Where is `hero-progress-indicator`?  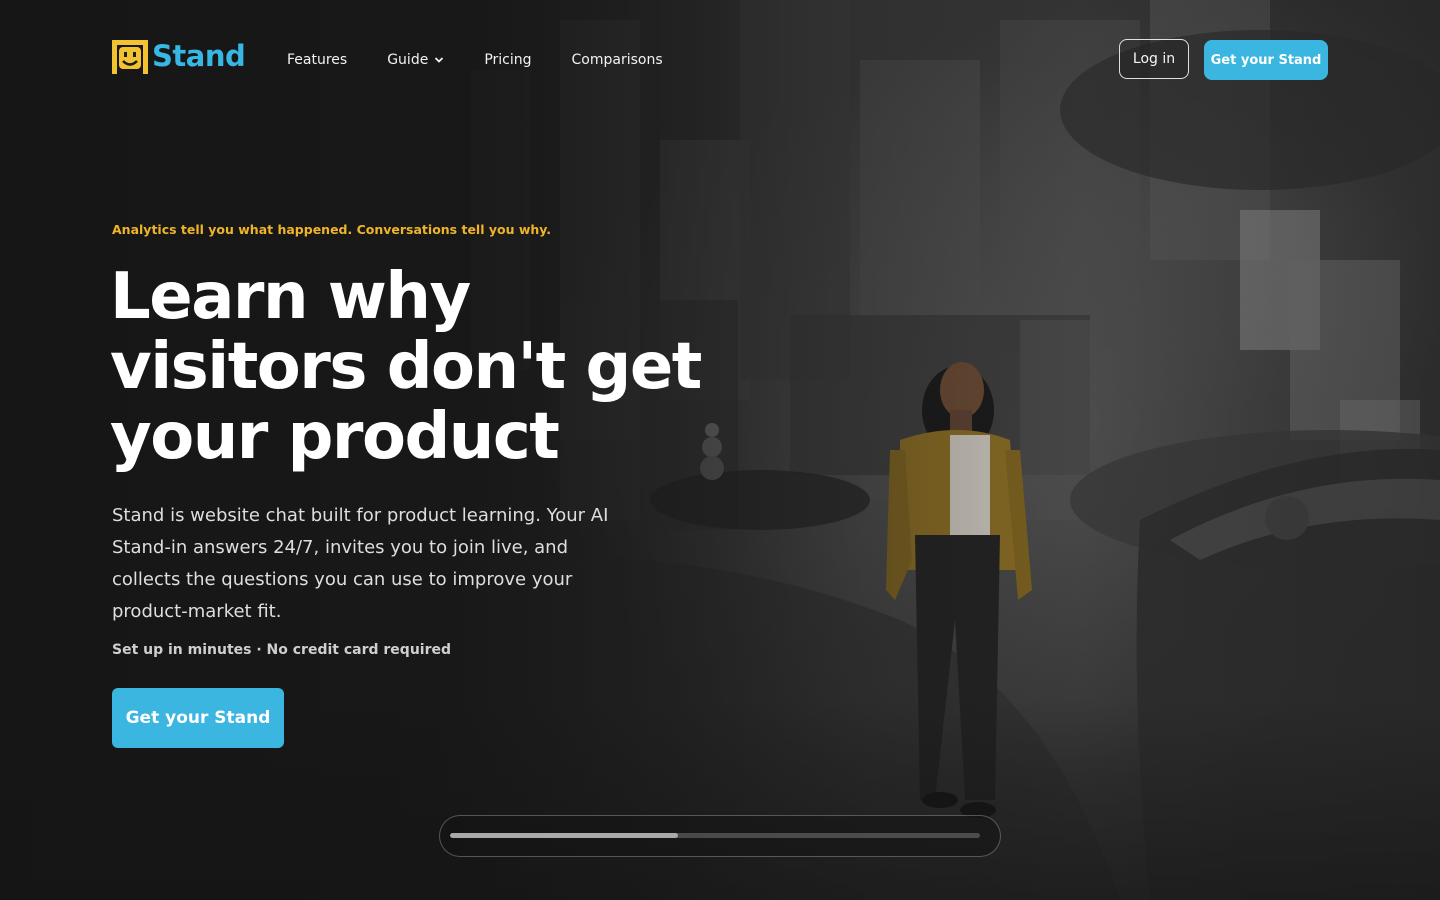
hero-progress-indicator is located at coordinates (720, 836).